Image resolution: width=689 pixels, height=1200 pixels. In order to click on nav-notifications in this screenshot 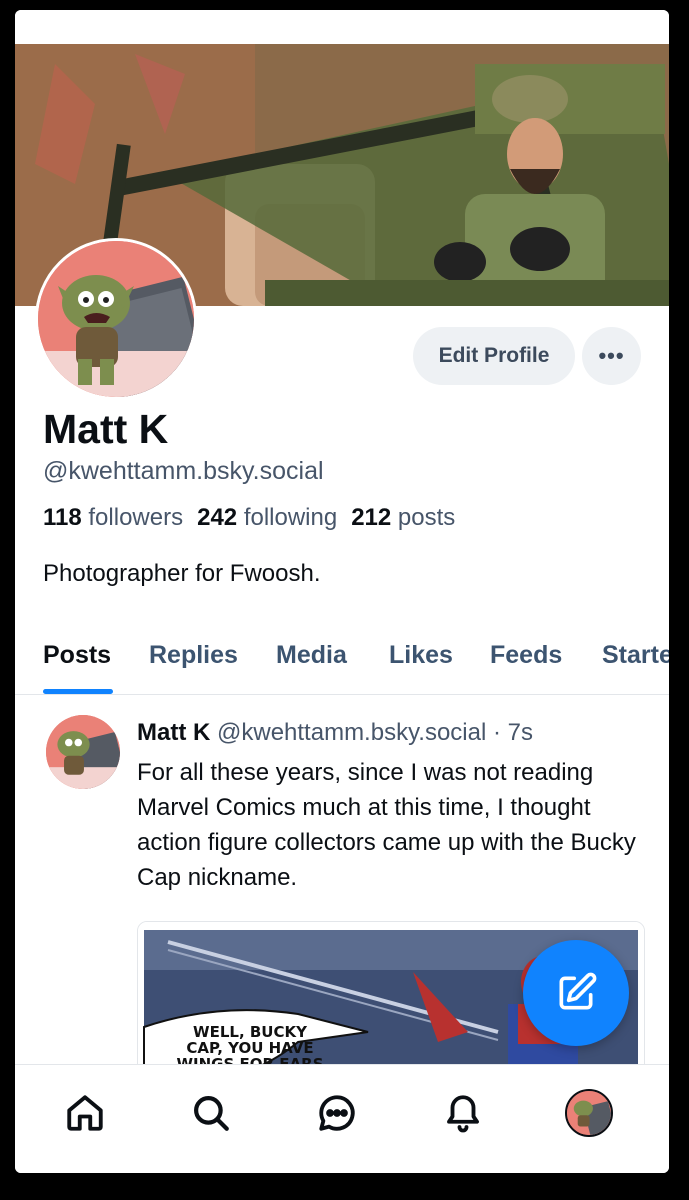, I will do `click(463, 1113)`.